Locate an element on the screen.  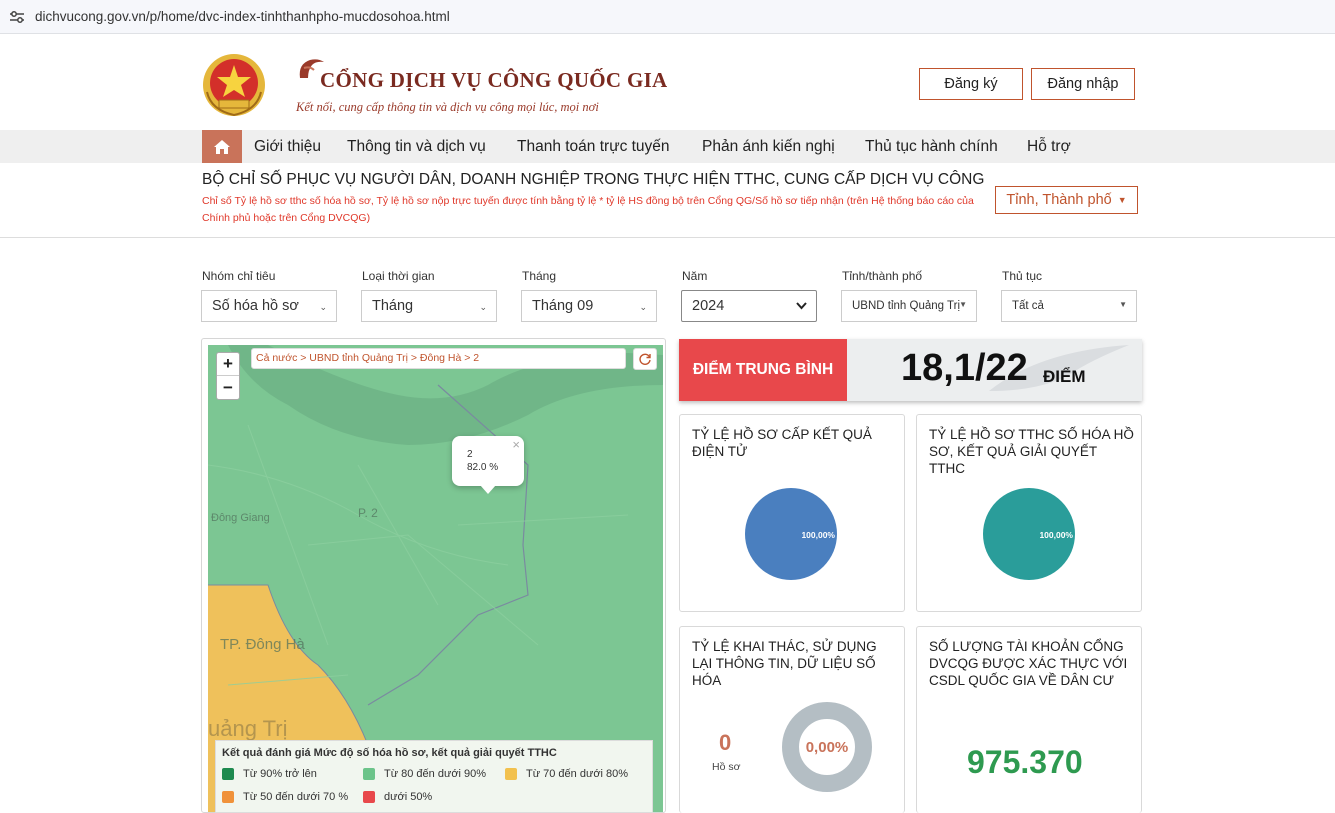
map-popup: × 2 82.0 % is located at coordinates (488, 461).